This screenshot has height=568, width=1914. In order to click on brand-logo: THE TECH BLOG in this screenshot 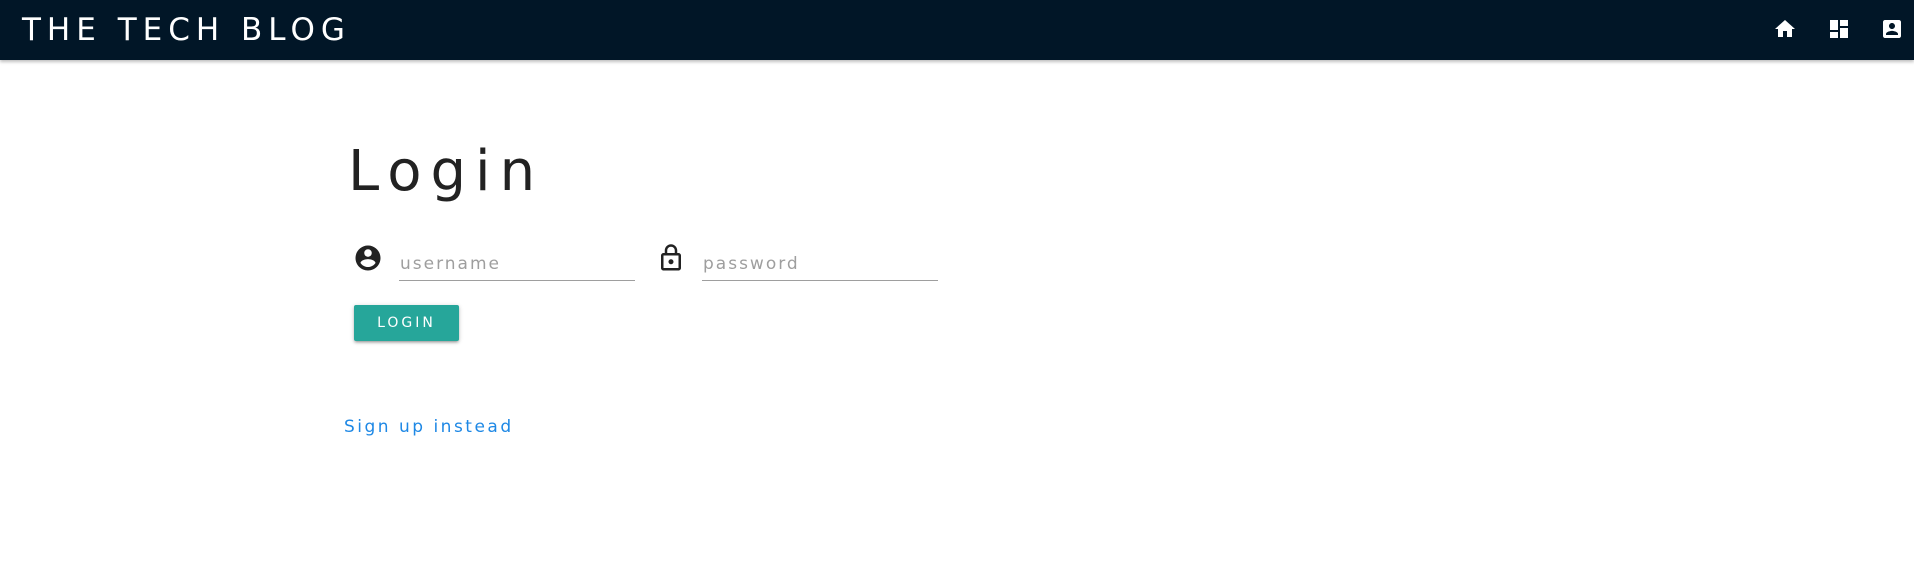, I will do `click(186, 30)`.